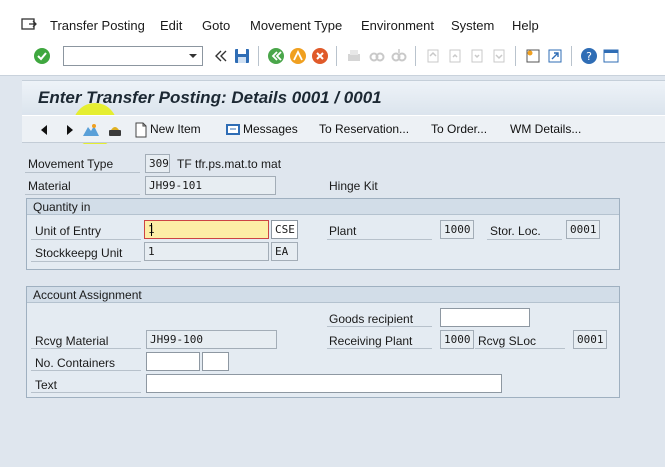 This screenshot has height=467, width=665. What do you see at coordinates (276, 56) in the screenshot?
I see `back-icon` at bounding box center [276, 56].